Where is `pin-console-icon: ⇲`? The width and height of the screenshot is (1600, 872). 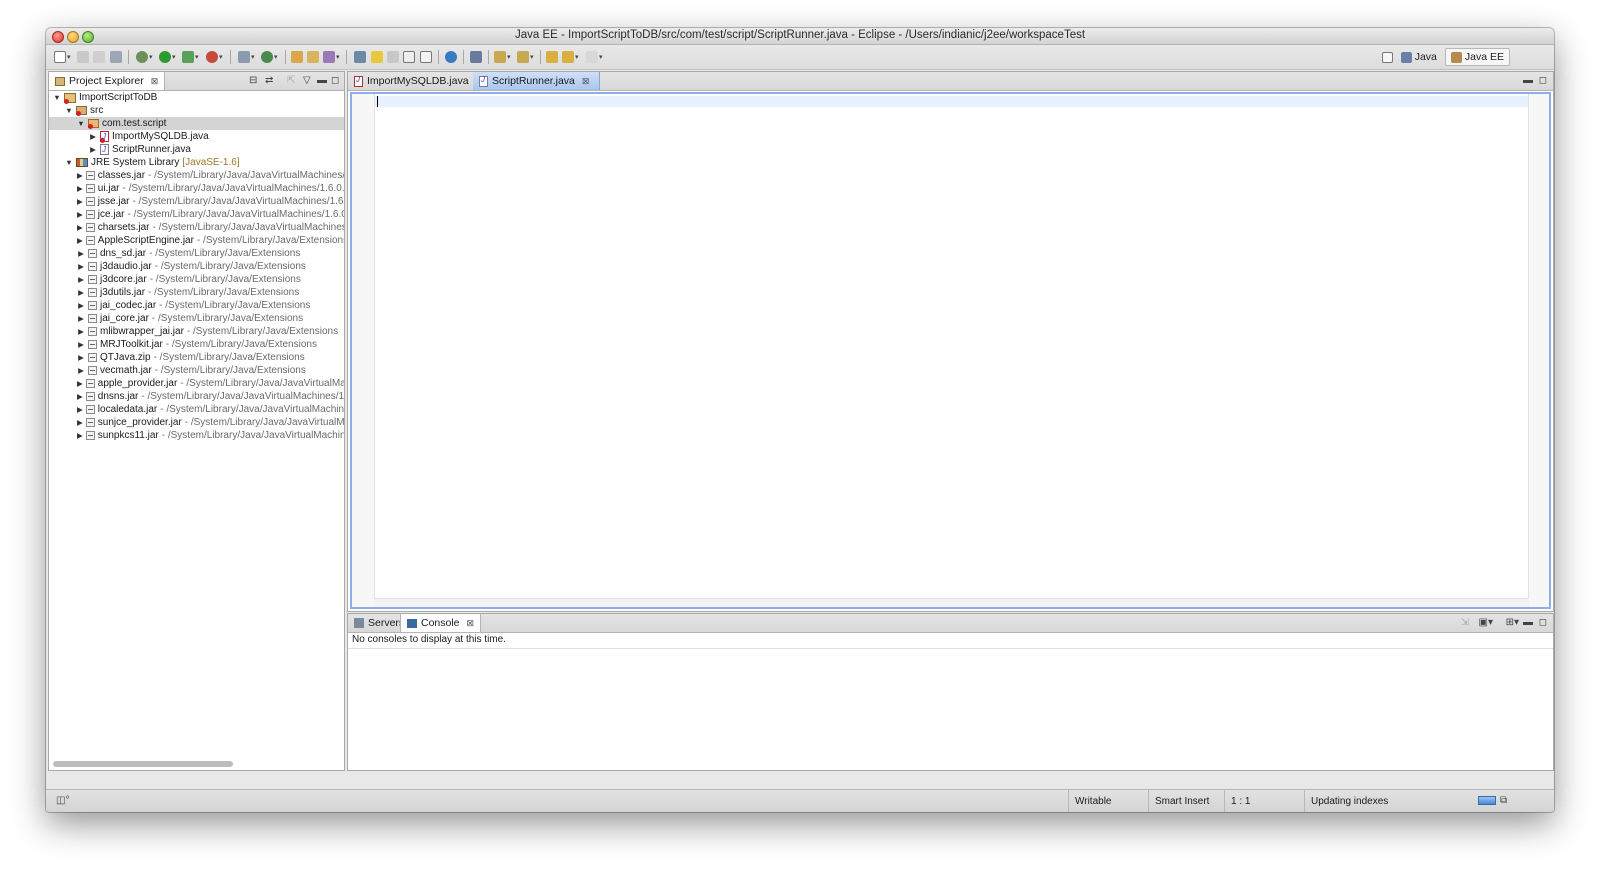
pin-console-icon: ⇲ is located at coordinates (1465, 622).